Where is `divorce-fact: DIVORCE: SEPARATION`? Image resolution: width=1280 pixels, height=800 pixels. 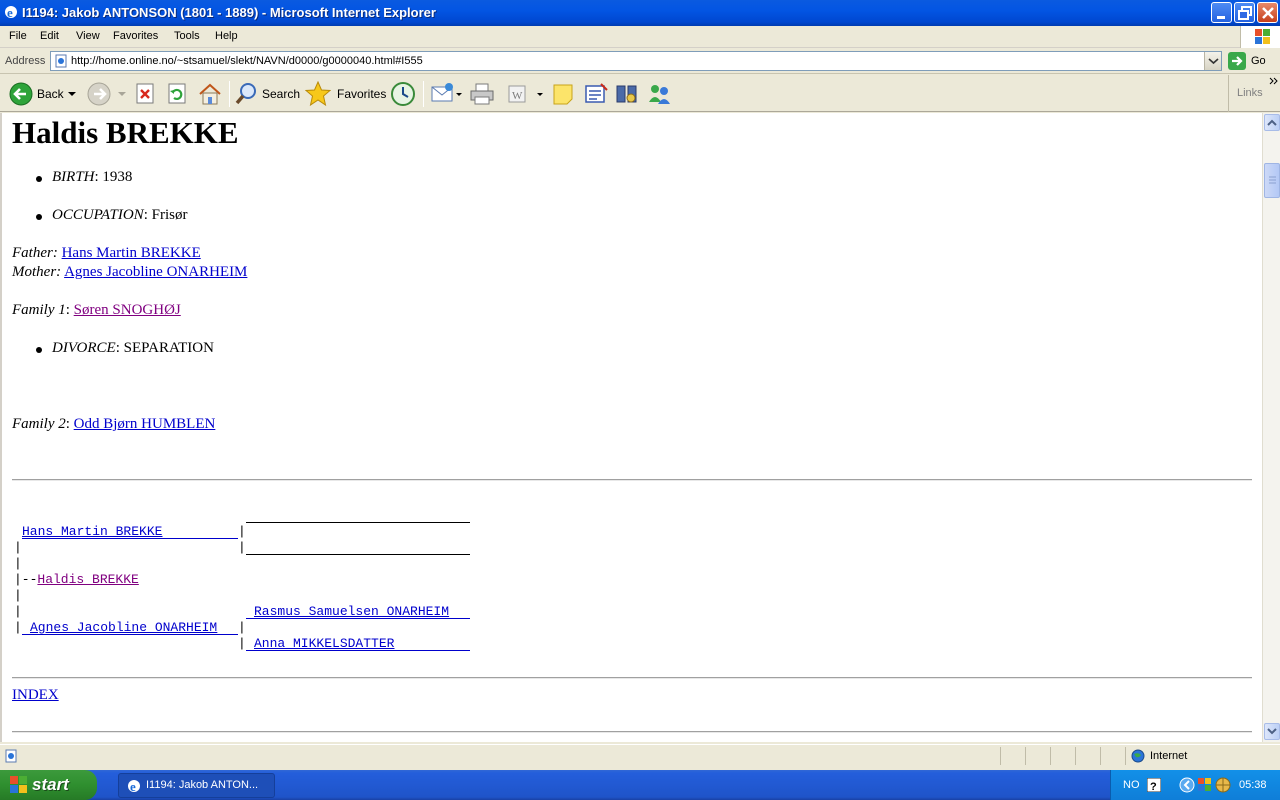 divorce-fact: DIVORCE: SEPARATION is located at coordinates (133, 348).